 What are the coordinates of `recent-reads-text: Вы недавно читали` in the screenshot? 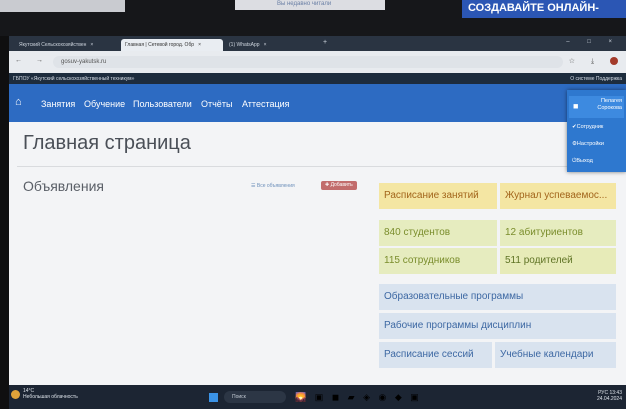 It's located at (304, 4).